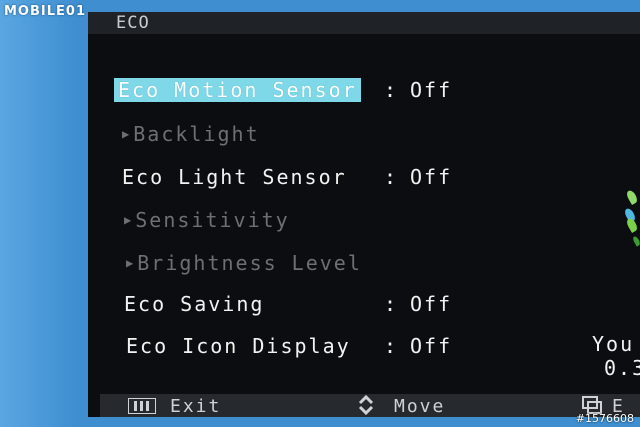 Image resolution: width=640 pixels, height=427 pixels. What do you see at coordinates (194, 304) in the screenshot?
I see `menu-item-eco-saving: Eco Saving` at bounding box center [194, 304].